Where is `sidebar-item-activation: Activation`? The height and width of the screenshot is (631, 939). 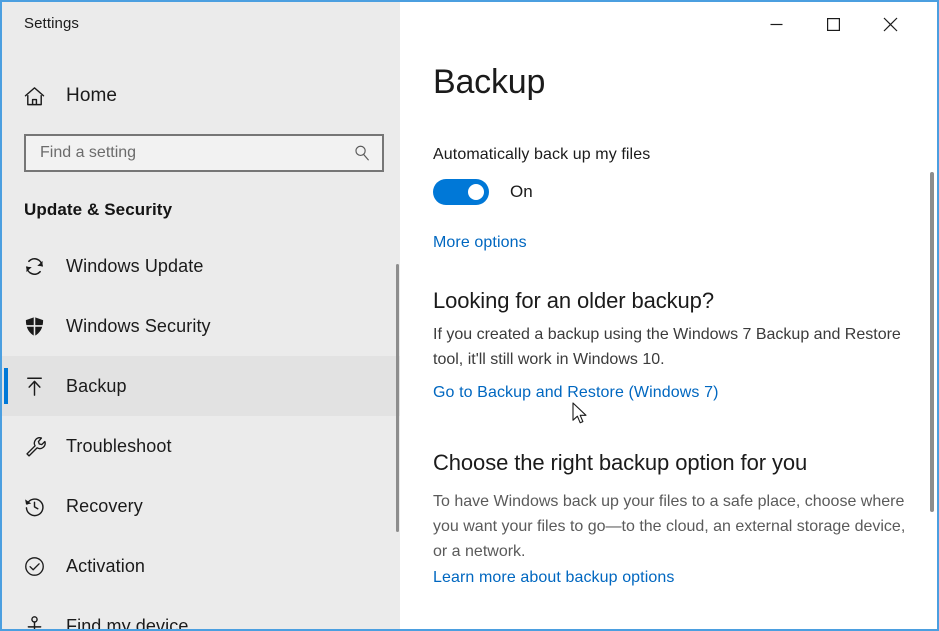
sidebar-item-activation: Activation is located at coordinates (201, 566).